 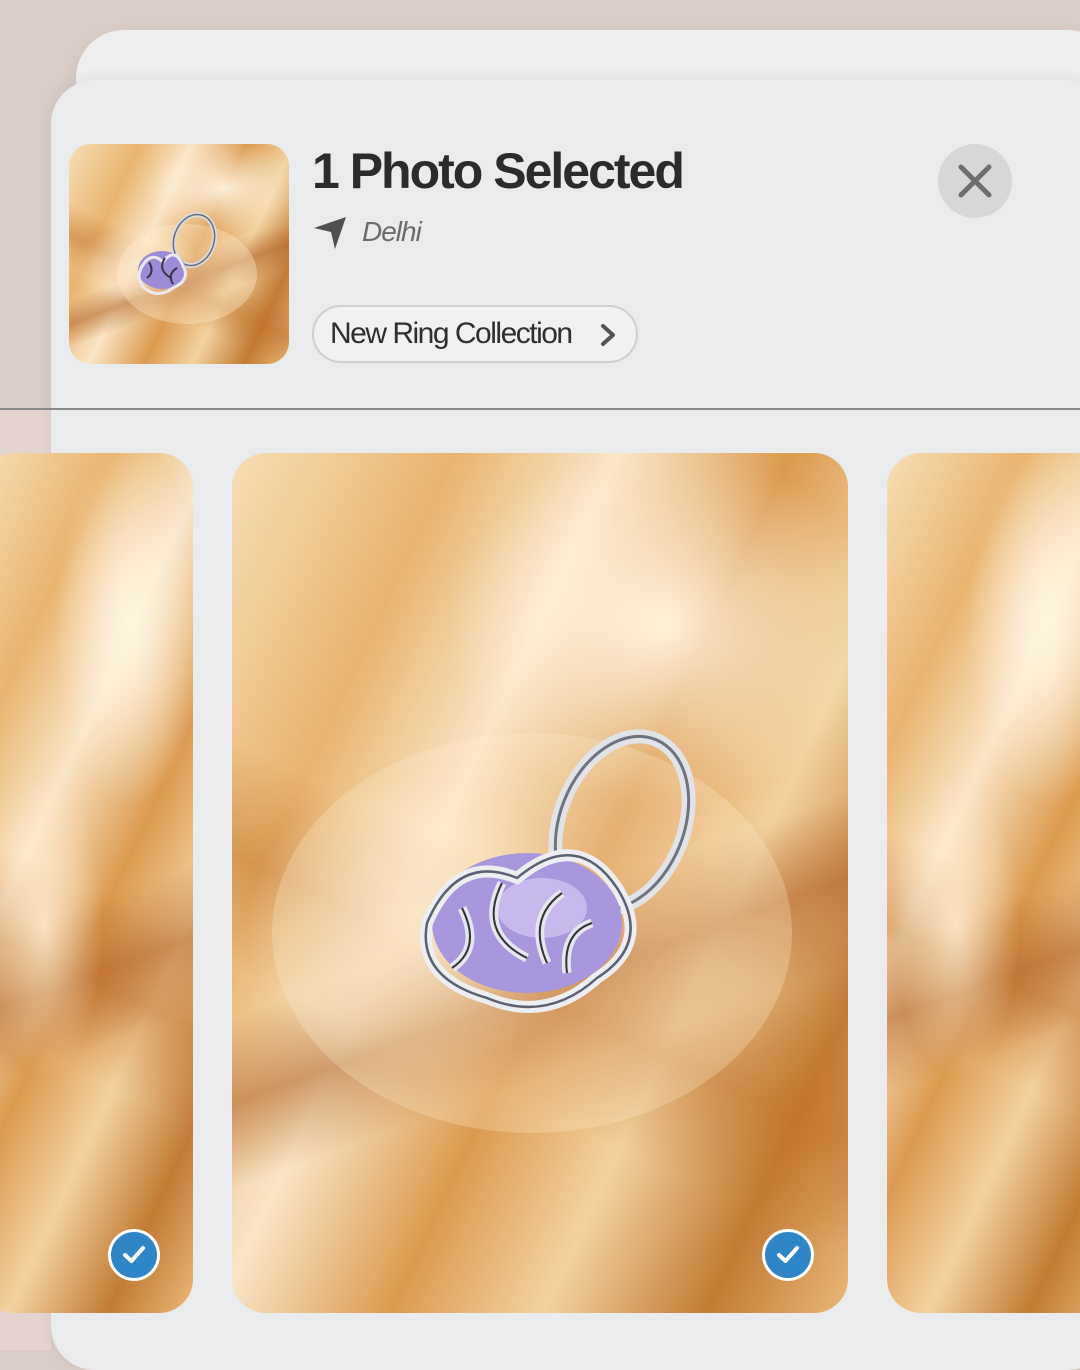 I want to click on location-row: Delhi, so click(x=367, y=232).